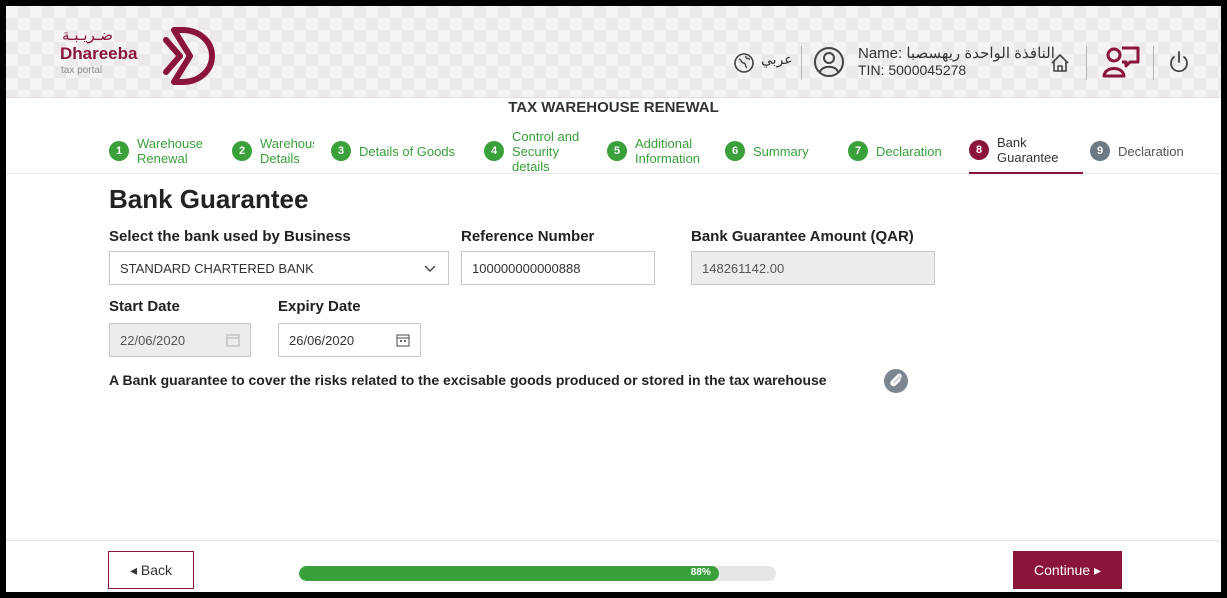  What do you see at coordinates (546, 151) in the screenshot?
I see `step-label: Control and Security details` at bounding box center [546, 151].